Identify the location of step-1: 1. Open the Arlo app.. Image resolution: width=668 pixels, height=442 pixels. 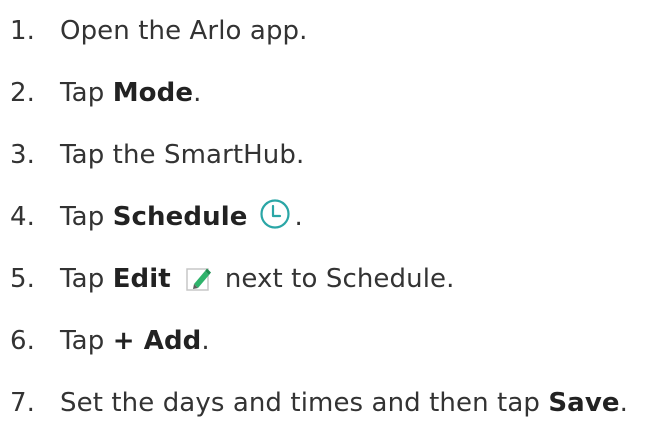
(319, 31).